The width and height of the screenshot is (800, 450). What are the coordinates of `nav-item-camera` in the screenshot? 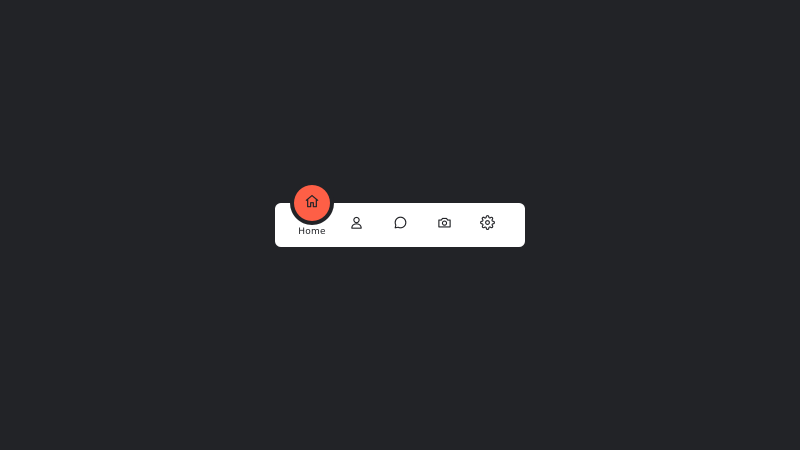 It's located at (444, 225).